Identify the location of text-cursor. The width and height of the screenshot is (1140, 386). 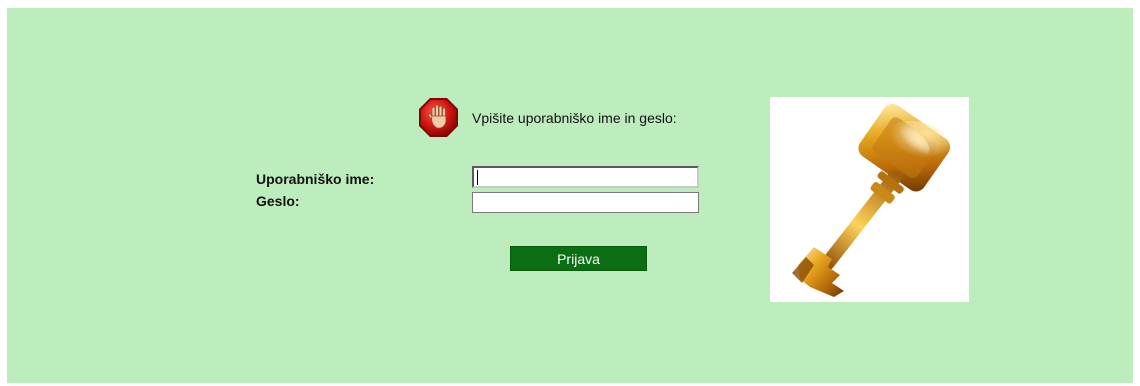
(477, 177).